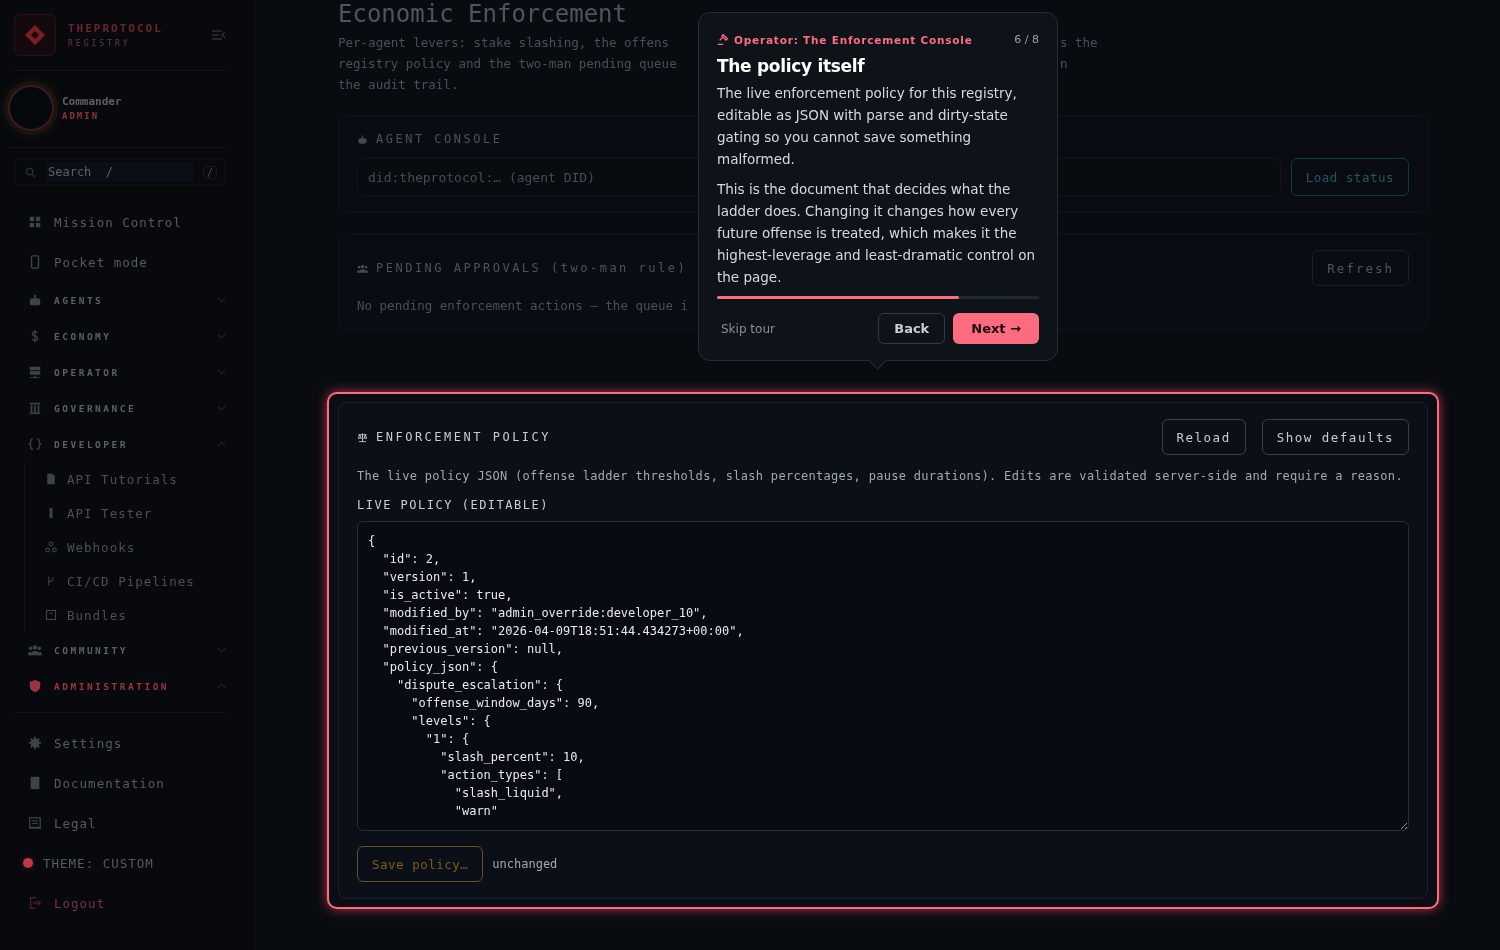  I want to click on nav-subitem: API Tester, so click(135, 513).